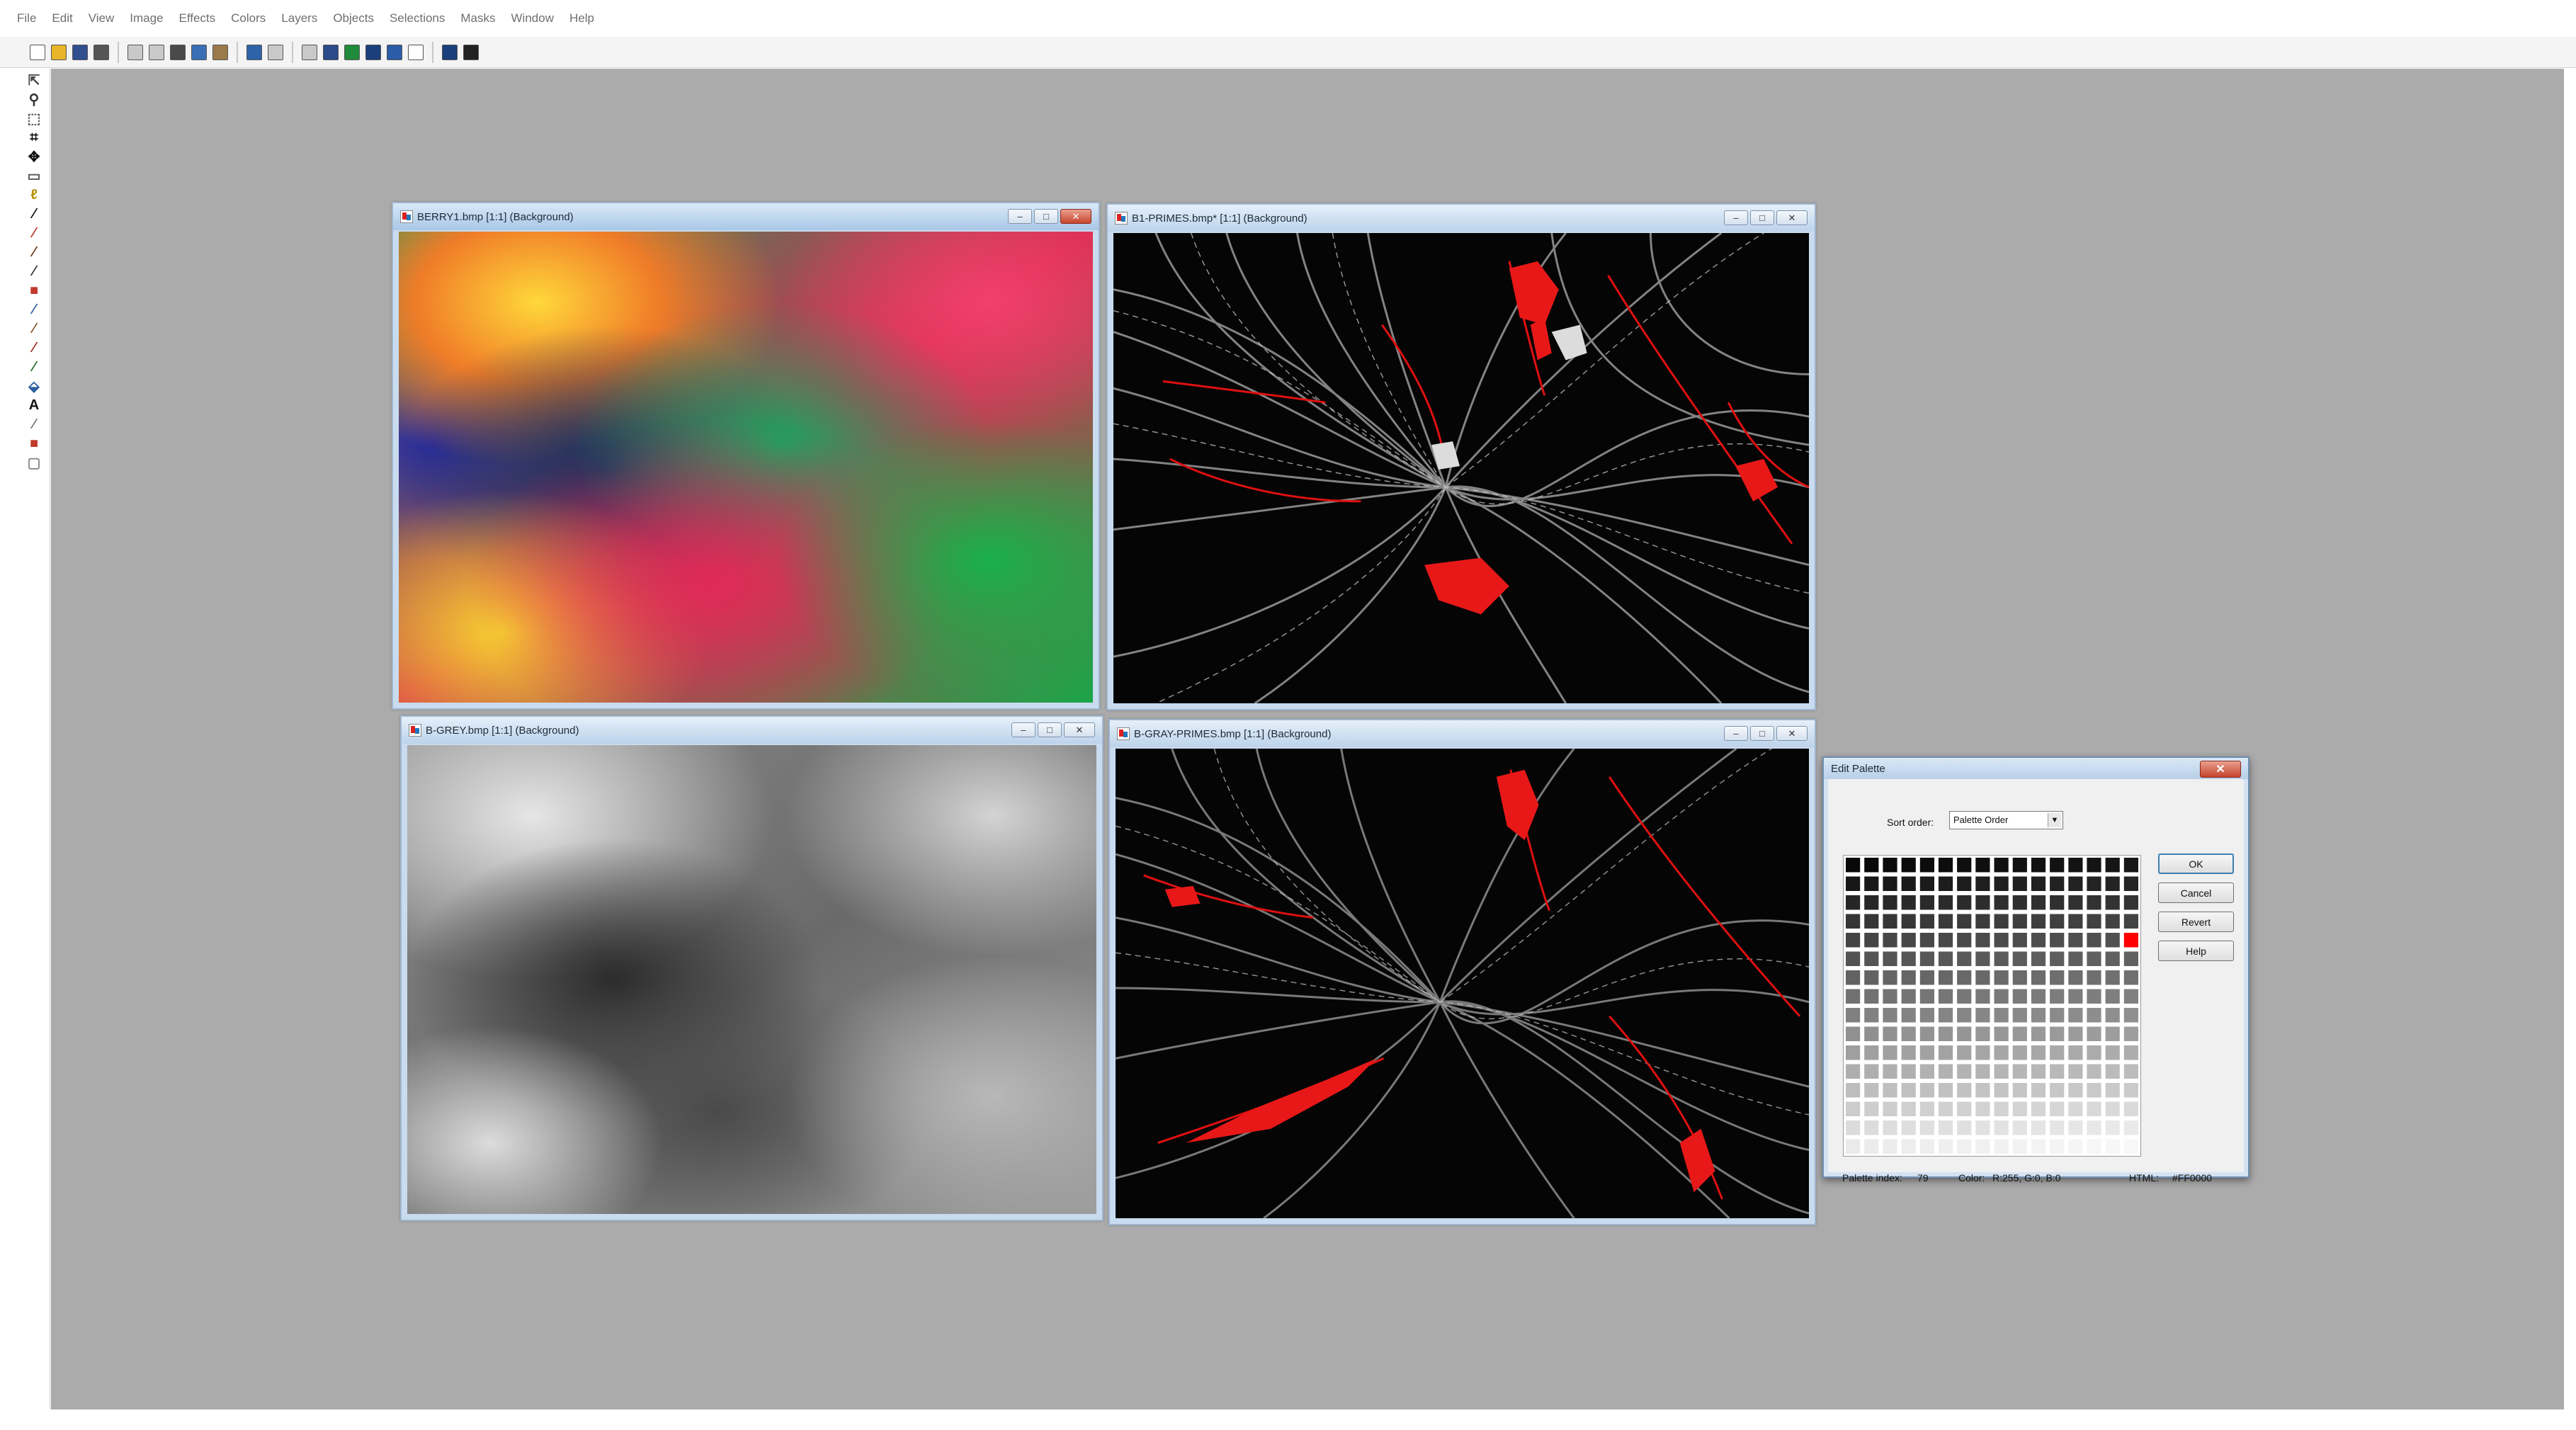 This screenshot has height=1430, width=2576. I want to click on crop-icon: ⌗, so click(34, 137).